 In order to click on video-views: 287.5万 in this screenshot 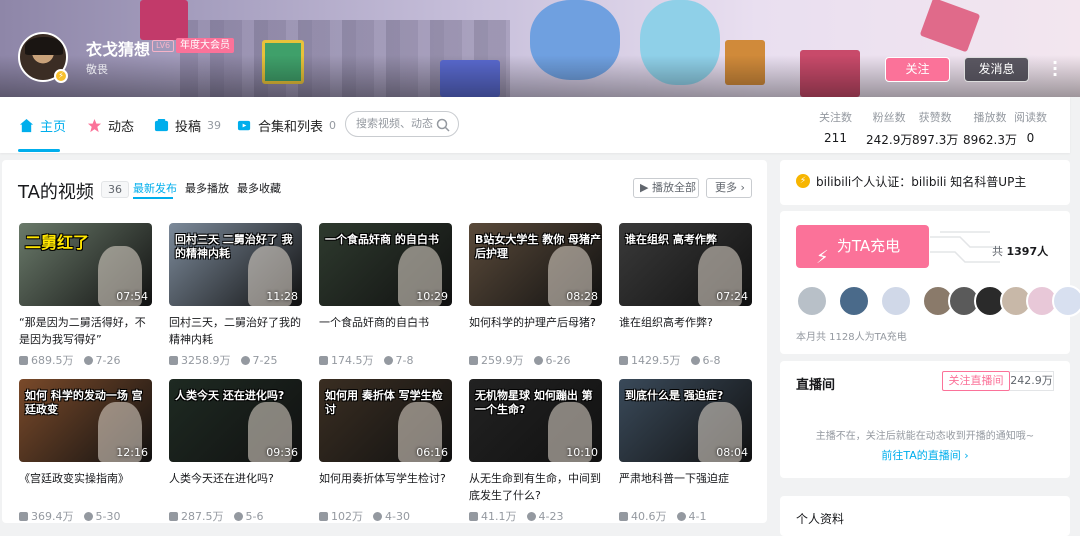, I will do `click(196, 516)`.